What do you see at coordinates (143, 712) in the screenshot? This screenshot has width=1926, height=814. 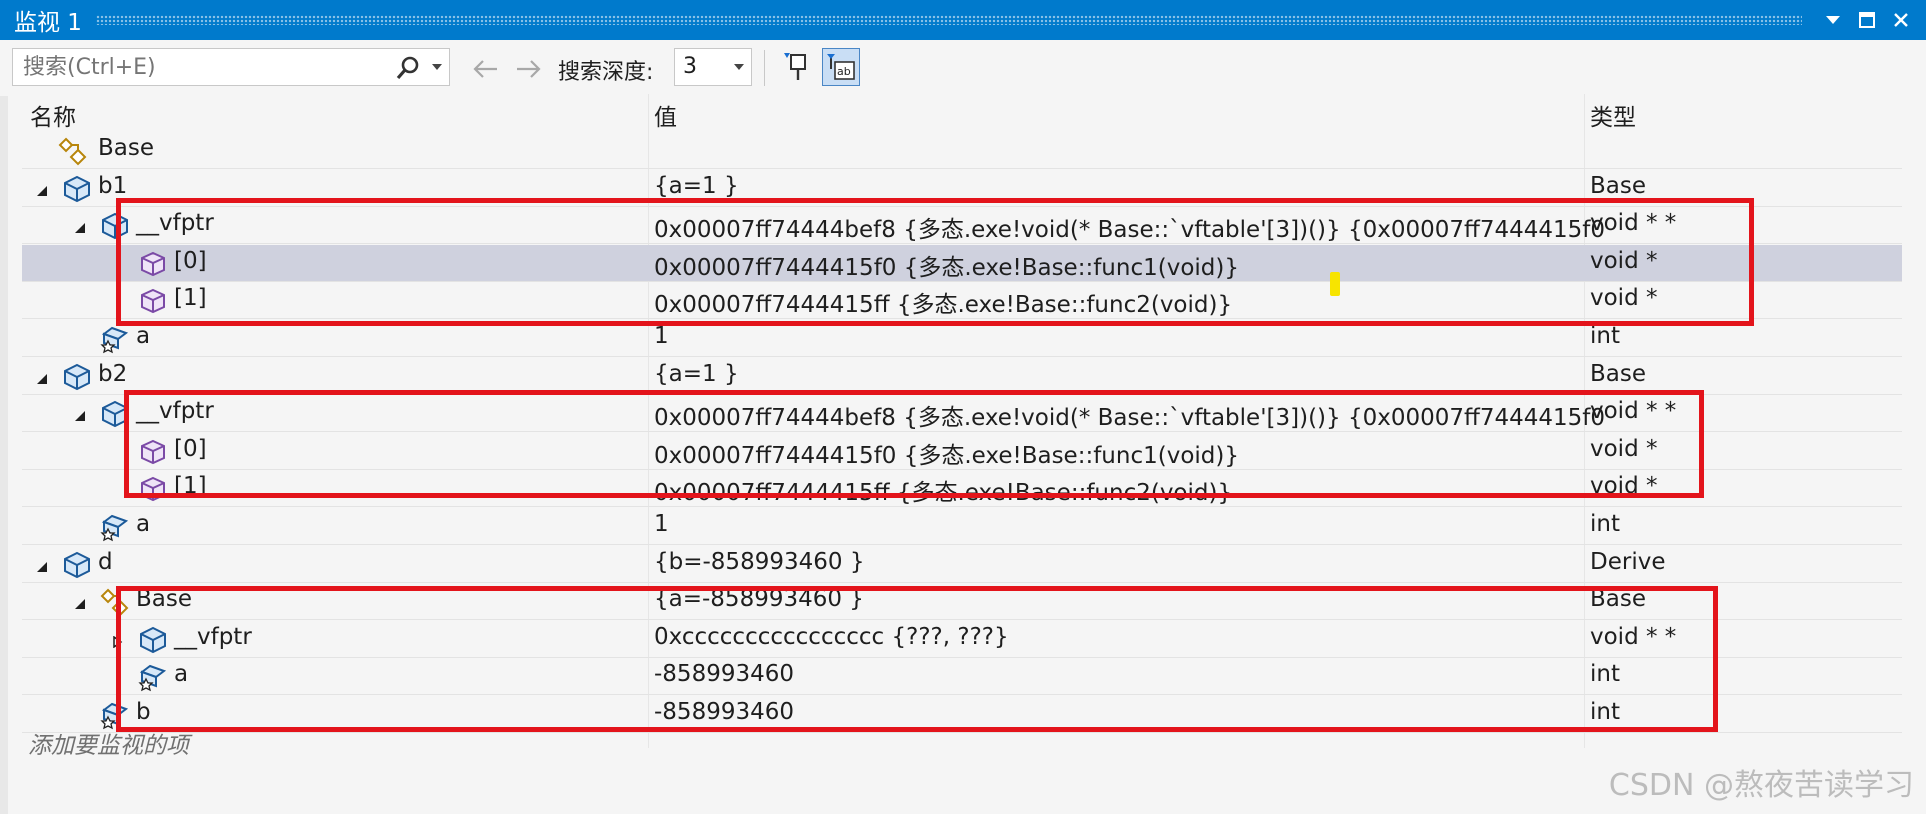 I see `row-name: b` at bounding box center [143, 712].